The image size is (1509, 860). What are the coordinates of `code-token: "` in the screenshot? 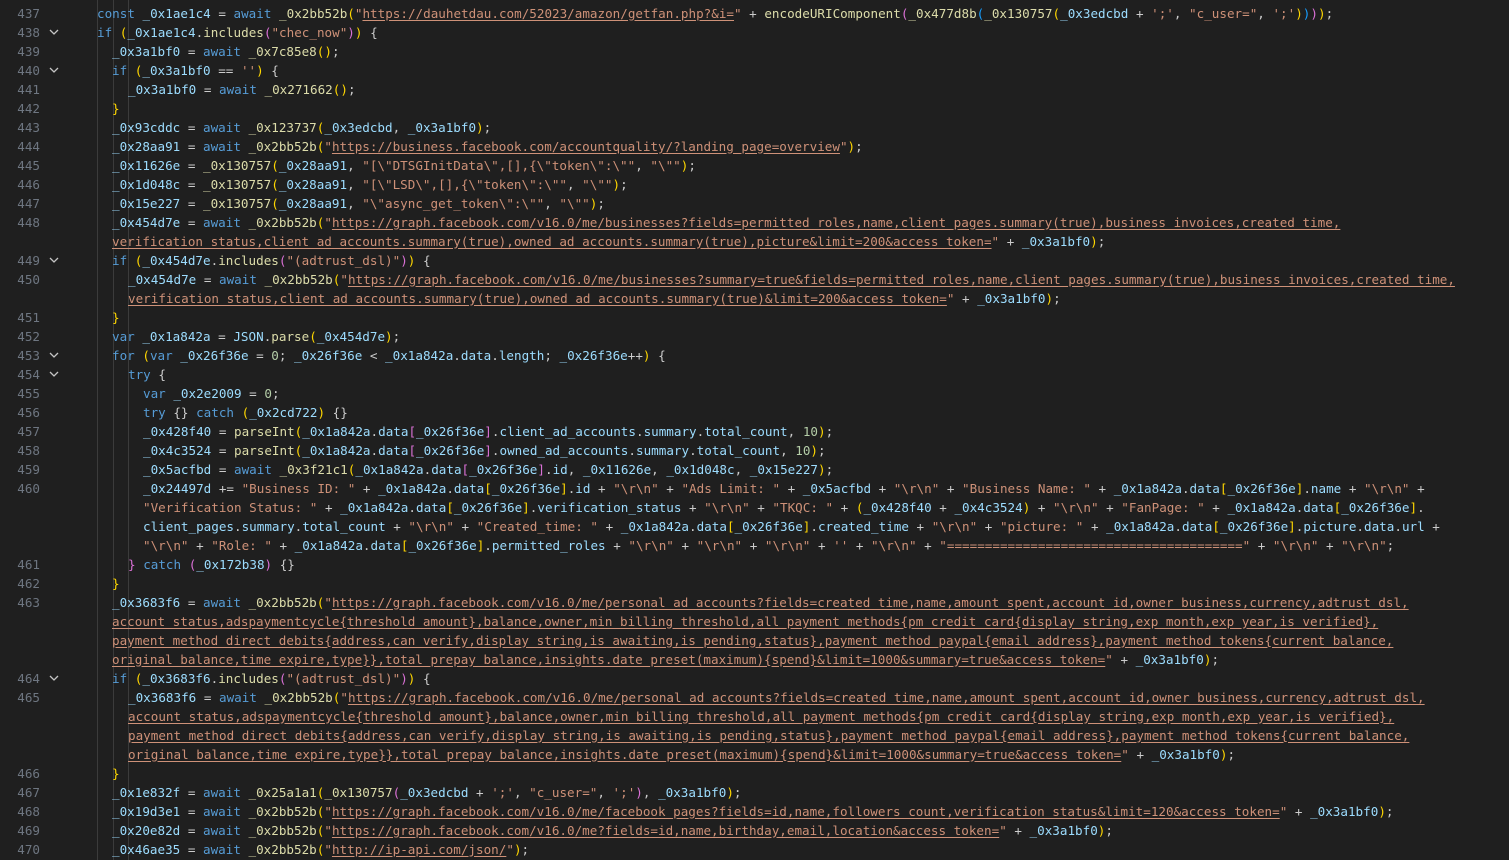 It's located at (510, 849).